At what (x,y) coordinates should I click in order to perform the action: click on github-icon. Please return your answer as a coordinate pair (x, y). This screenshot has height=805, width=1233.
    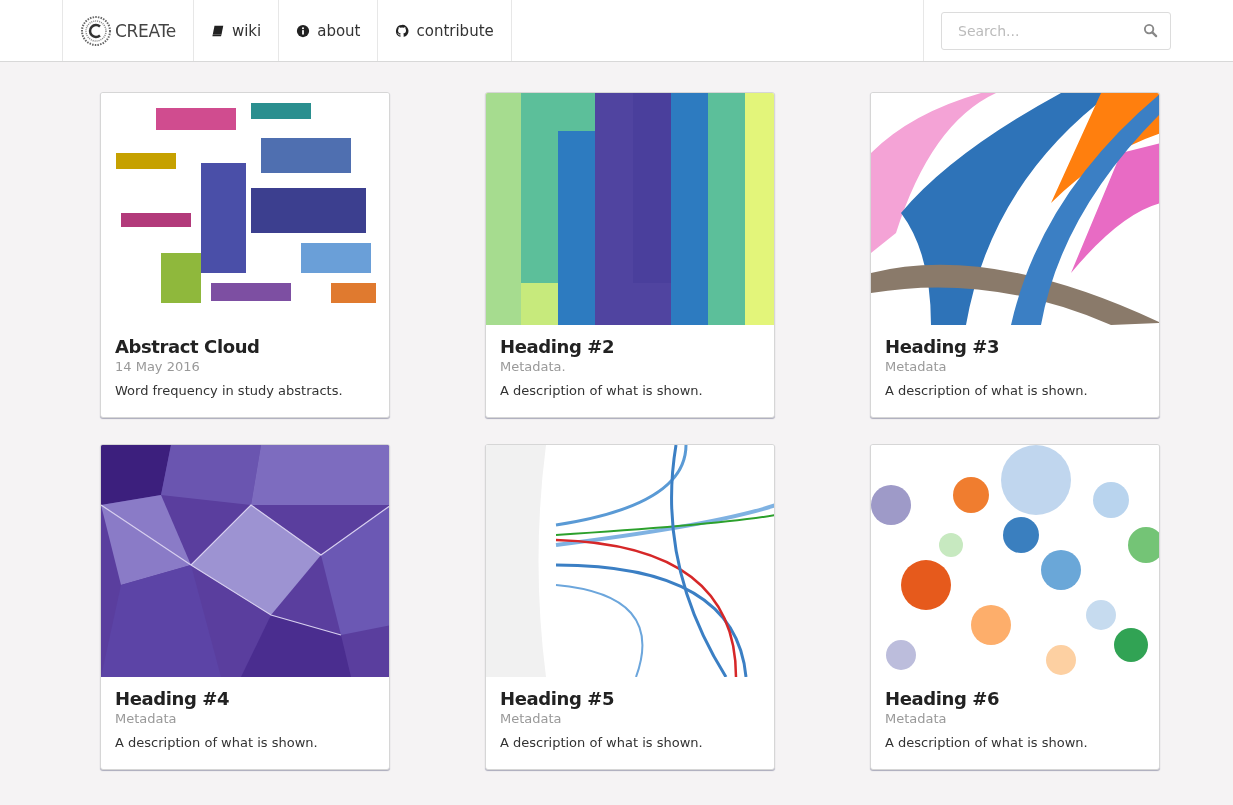
    Looking at the image, I should click on (402, 30).